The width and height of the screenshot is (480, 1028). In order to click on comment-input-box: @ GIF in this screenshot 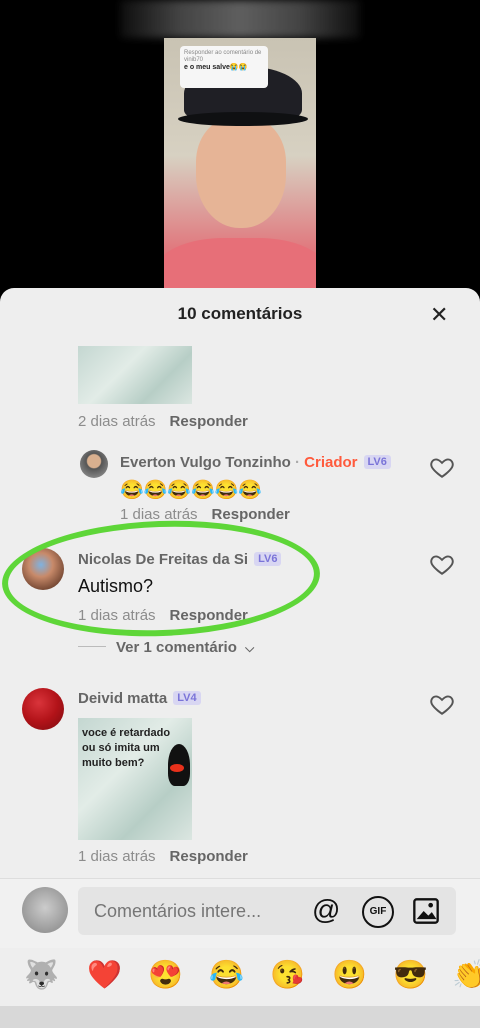, I will do `click(267, 911)`.